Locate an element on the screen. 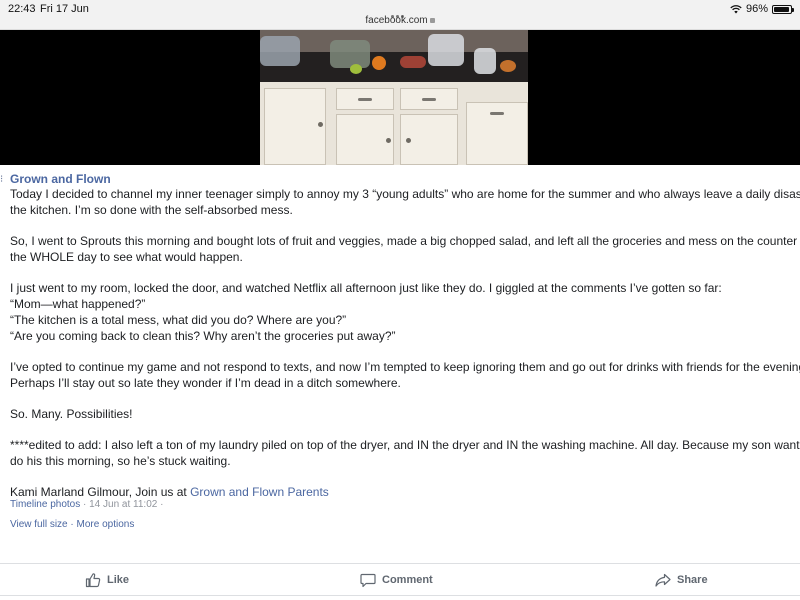 The width and height of the screenshot is (800, 600). post-line: So. Many. Possibilities! is located at coordinates (71, 414).